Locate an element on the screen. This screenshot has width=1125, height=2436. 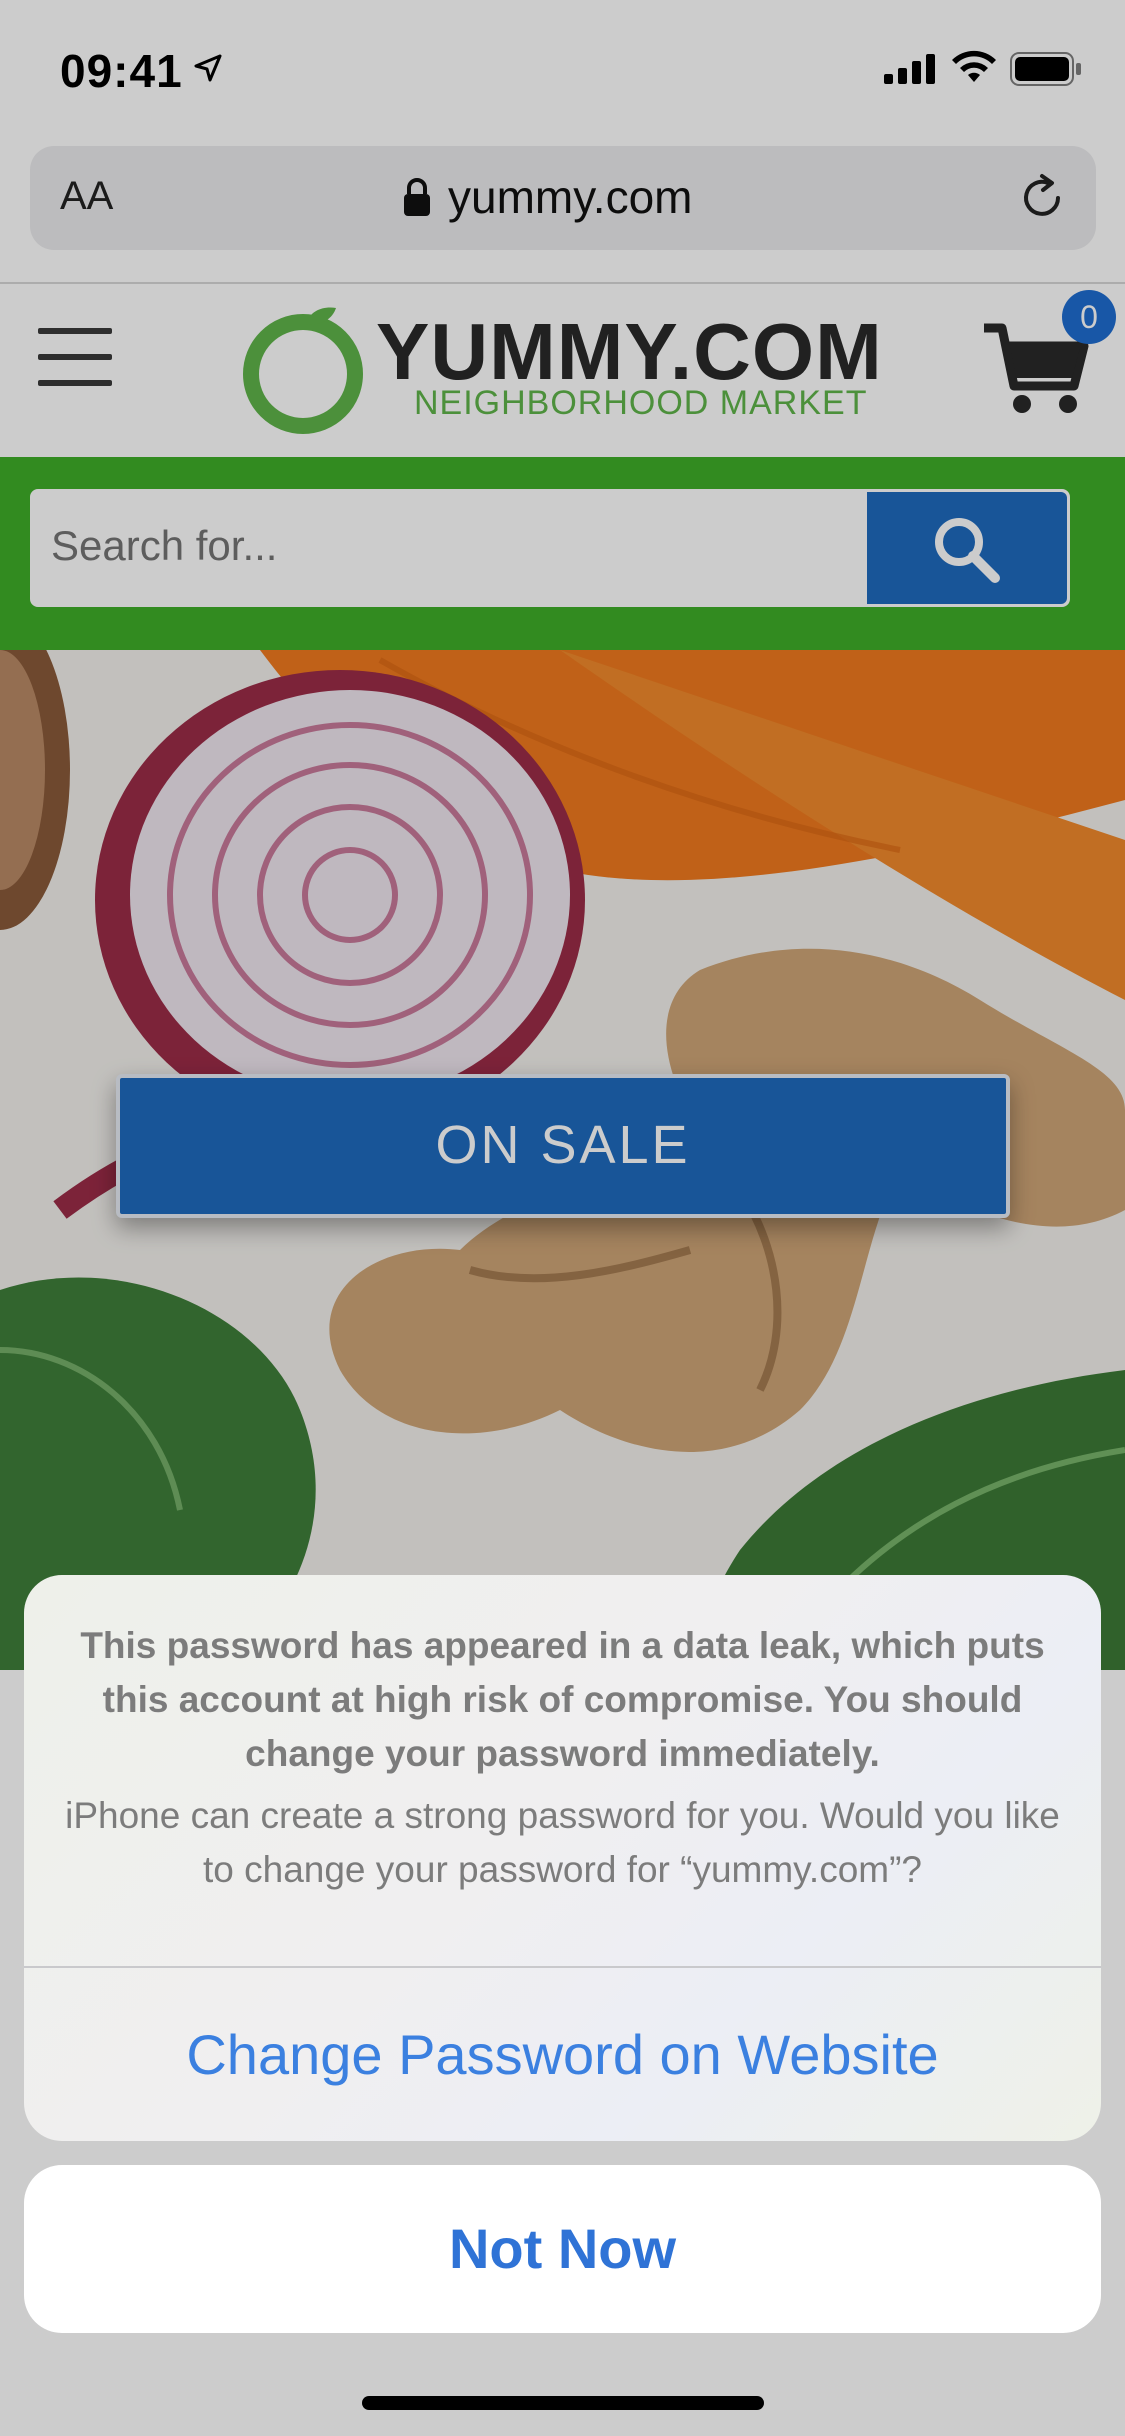
home-indicator is located at coordinates (563, 2403).